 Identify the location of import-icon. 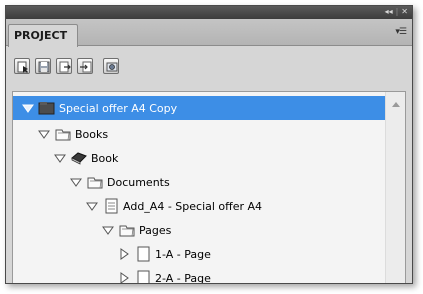
(85, 66).